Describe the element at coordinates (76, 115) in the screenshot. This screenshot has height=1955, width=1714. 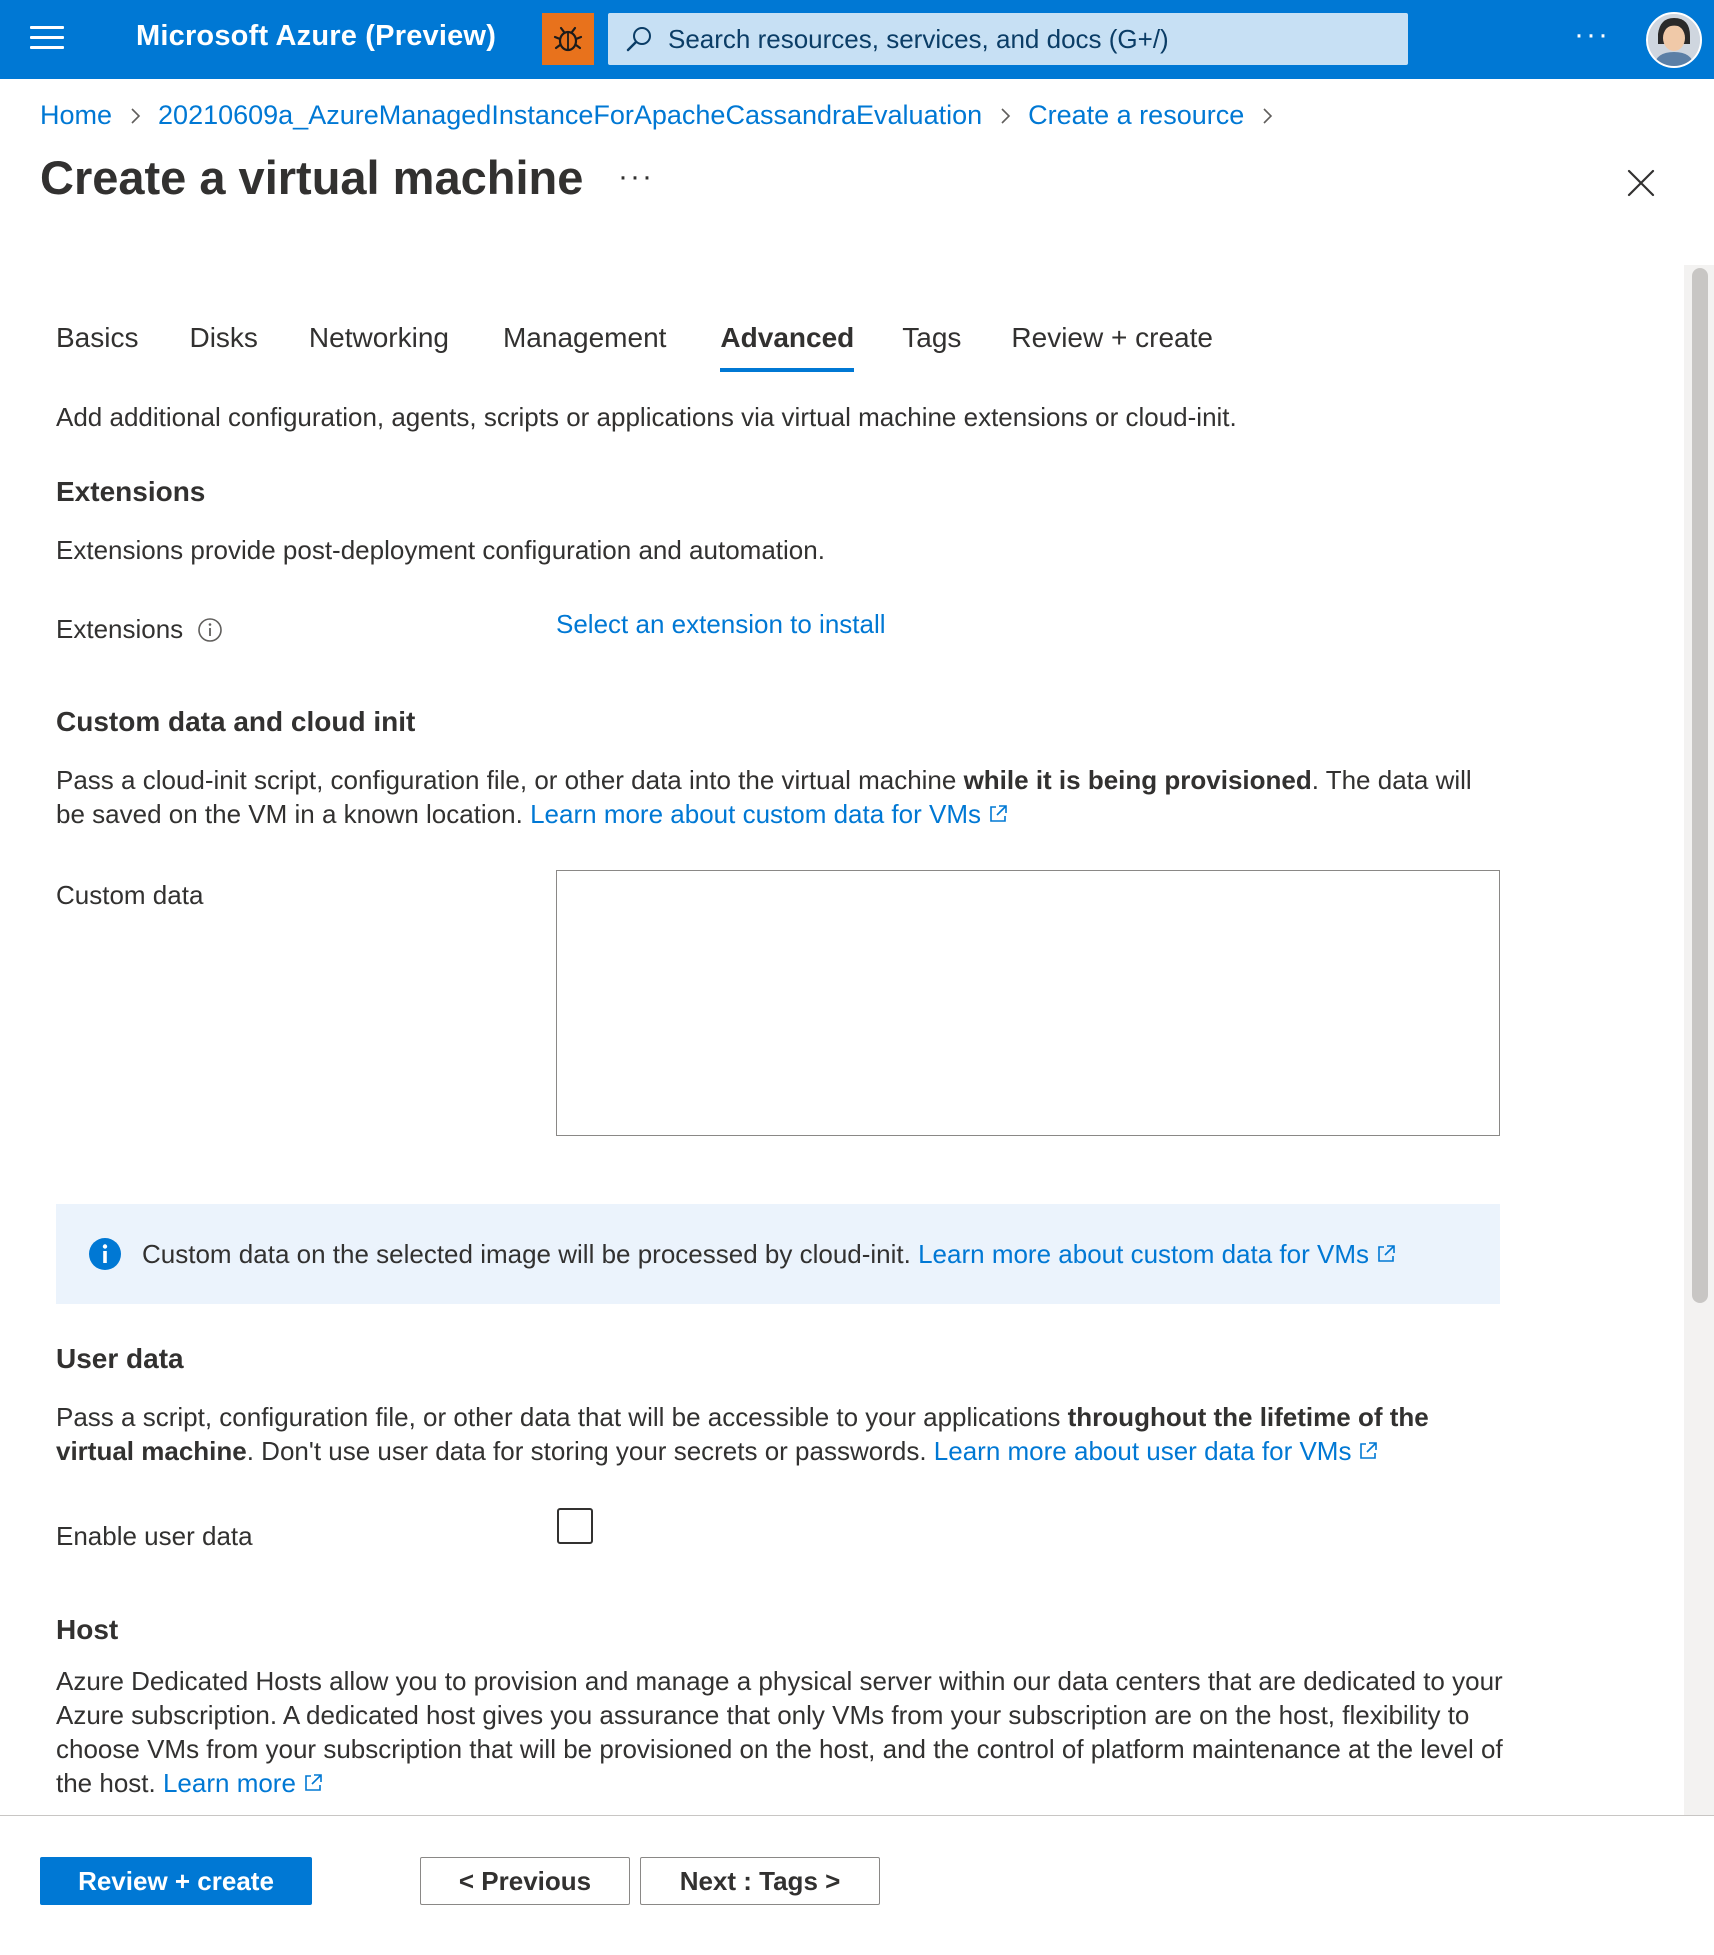
I see `breadcrumb-home: Home` at that location.